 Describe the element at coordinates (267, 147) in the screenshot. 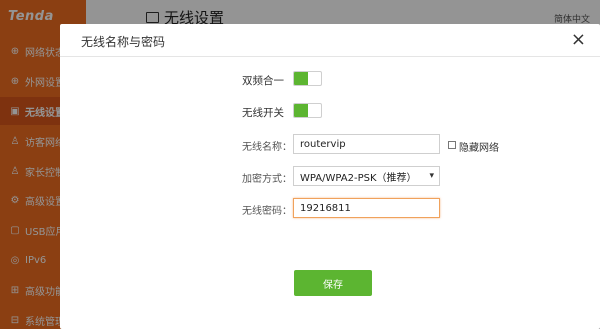

I see `ssid-label: 无线名称：` at that location.